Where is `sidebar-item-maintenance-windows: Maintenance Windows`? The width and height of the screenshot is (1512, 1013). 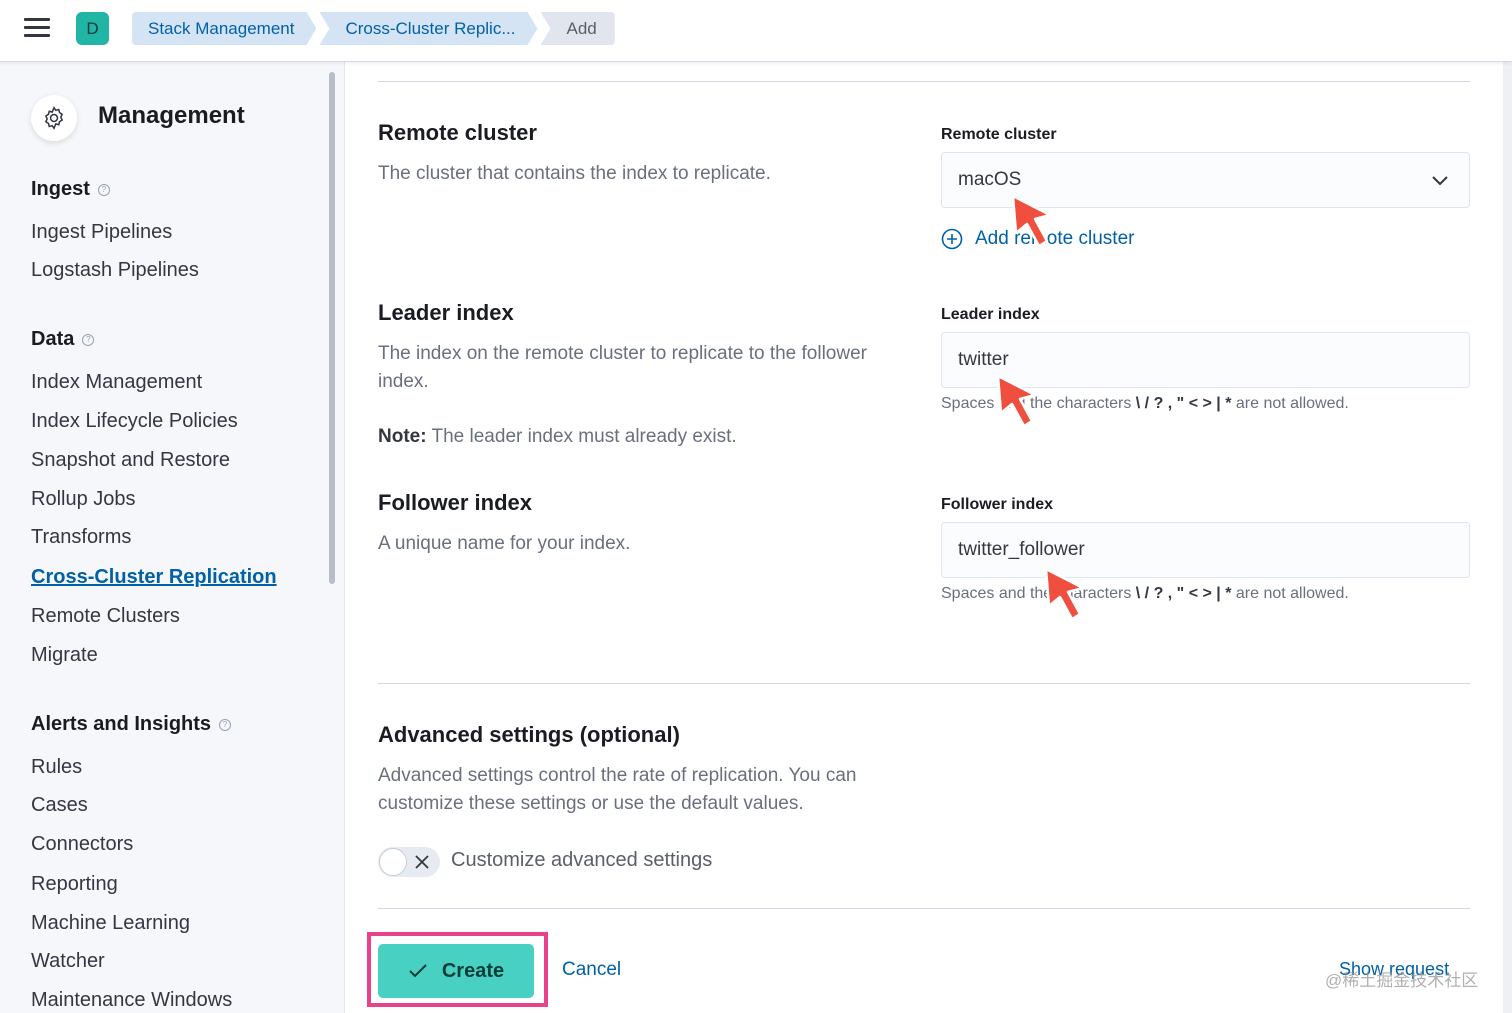
sidebar-item-maintenance-windows: Maintenance Windows is located at coordinates (131, 1000).